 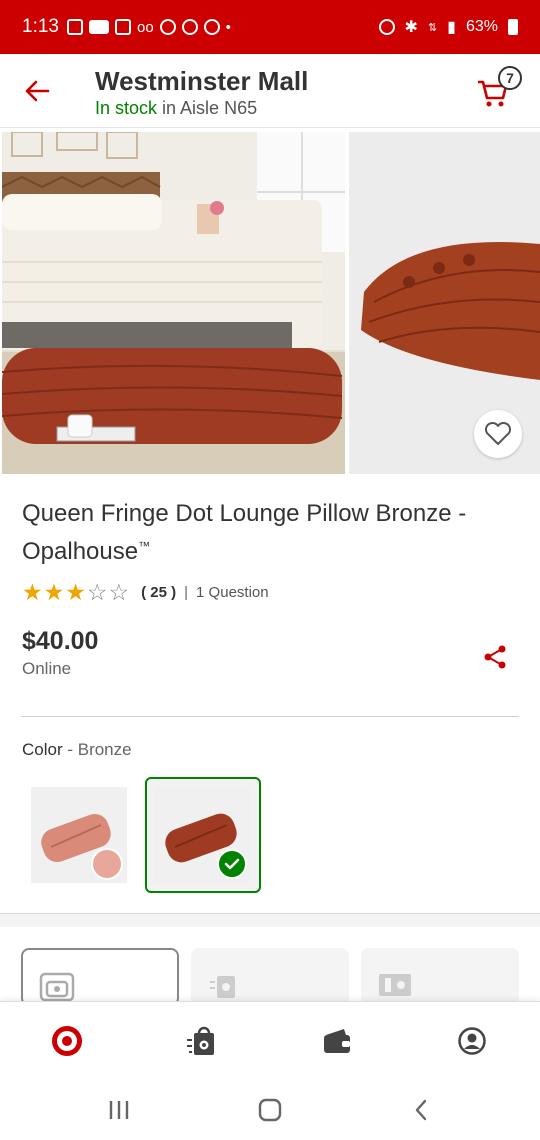 I want to click on instagram-icon, so click(x=74, y=27).